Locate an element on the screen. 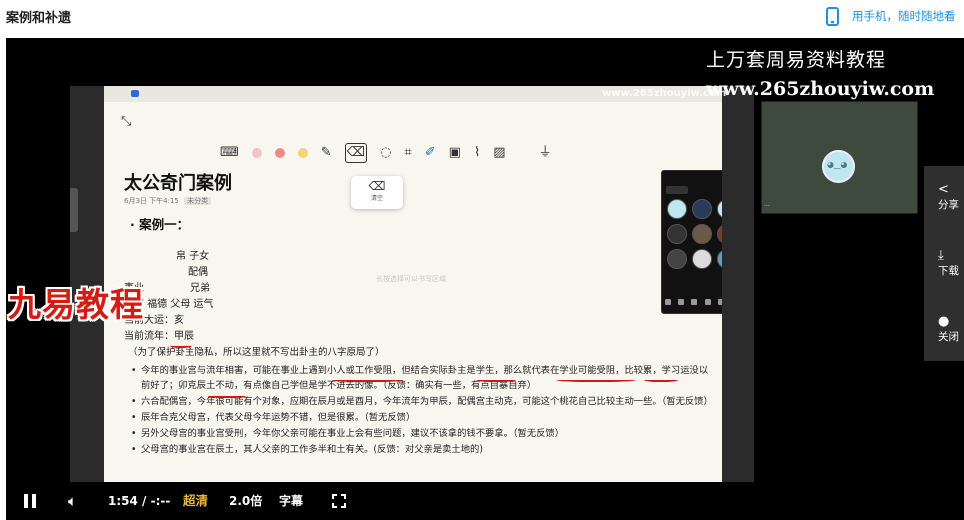  watermark-title: 上万套周易资料教程 is located at coordinates (796, 60).